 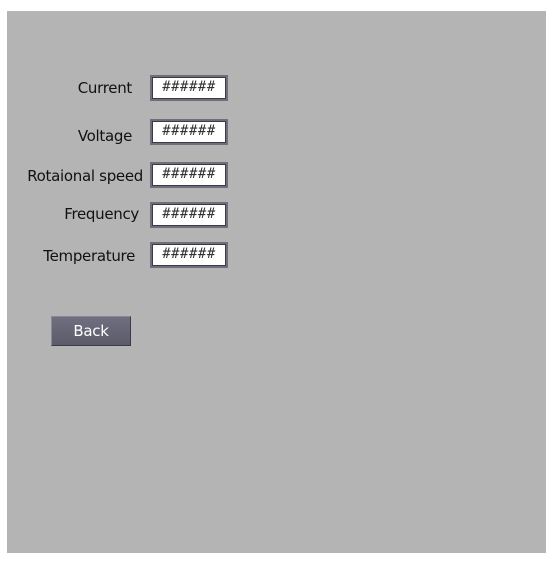 I want to click on rotational-speed-label: Rotaional speed, so click(x=85, y=176).